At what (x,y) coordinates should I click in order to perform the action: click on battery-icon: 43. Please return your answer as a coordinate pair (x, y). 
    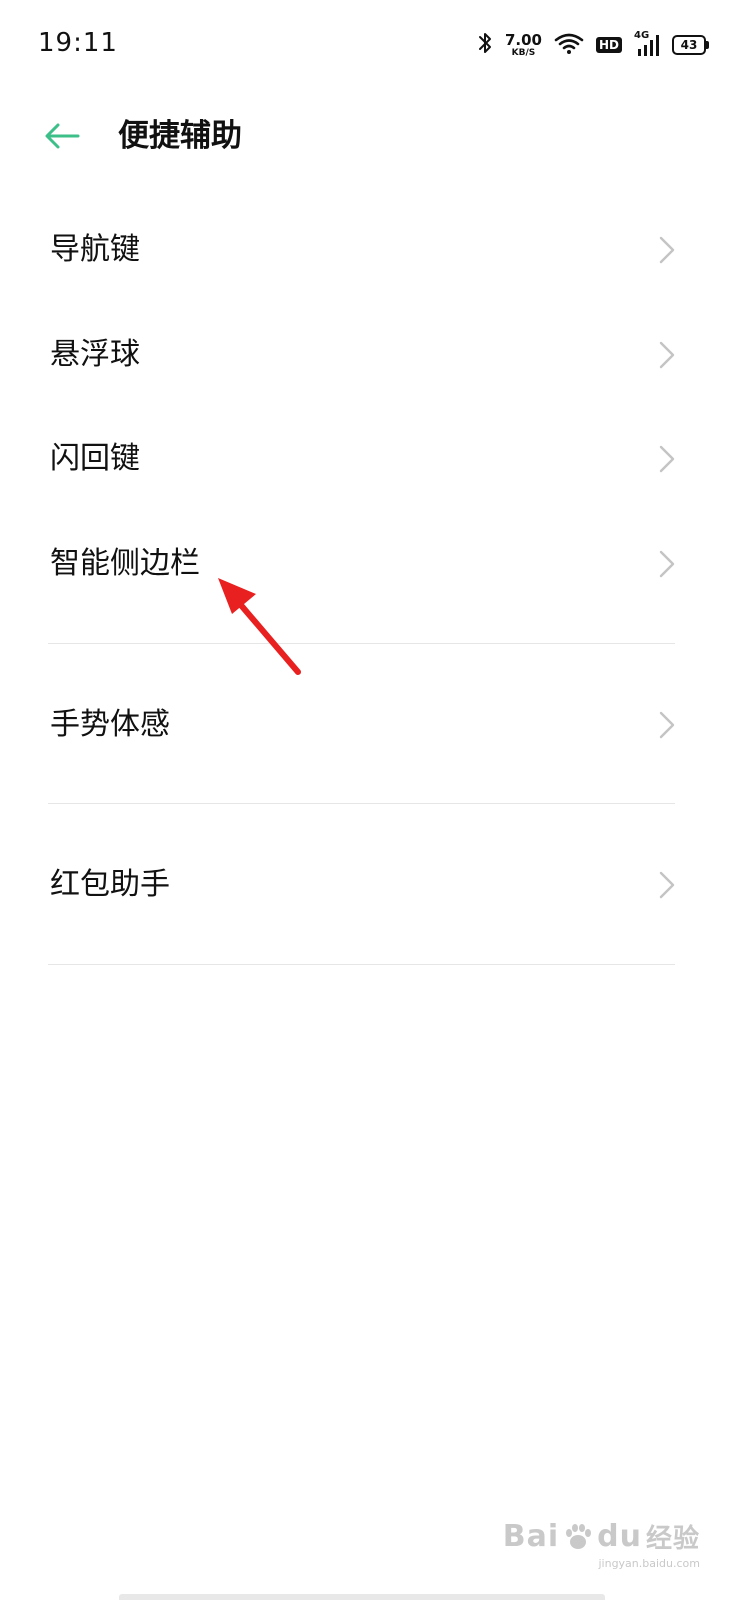
    Looking at the image, I should click on (690, 45).